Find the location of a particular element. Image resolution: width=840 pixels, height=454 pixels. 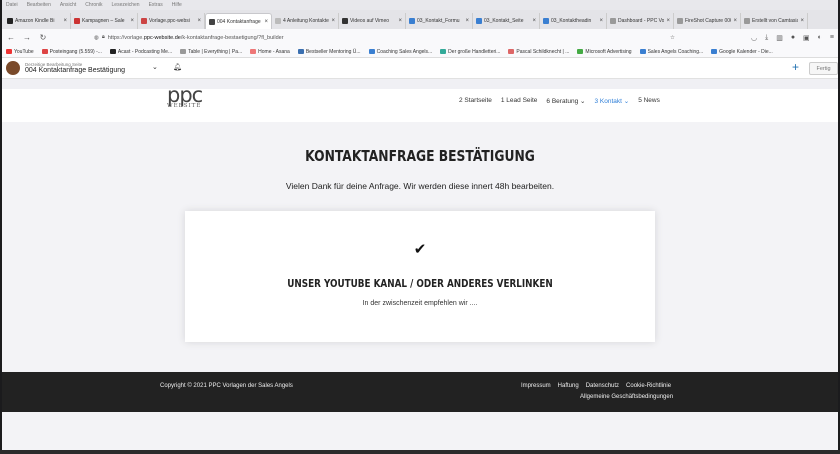

nav-item: 2 Startseite is located at coordinates (475, 101).